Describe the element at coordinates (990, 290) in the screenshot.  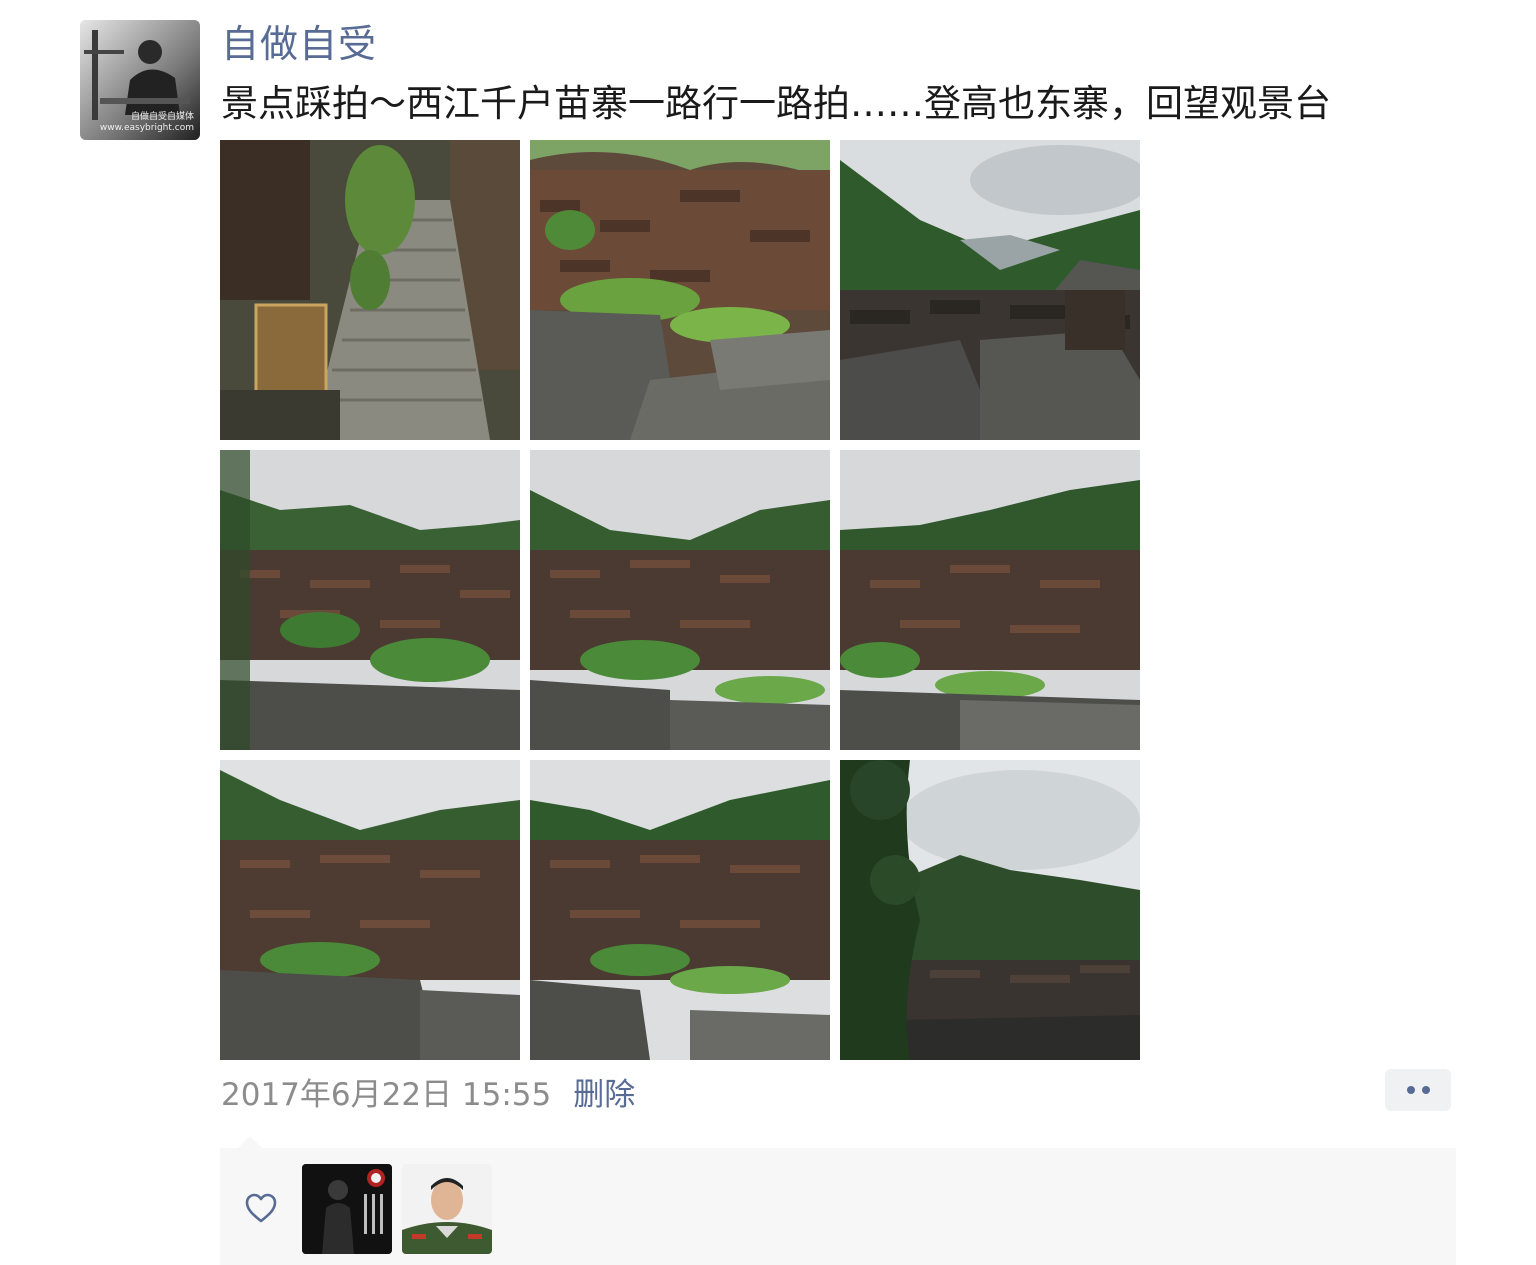
I see `valley-view-photo` at that location.